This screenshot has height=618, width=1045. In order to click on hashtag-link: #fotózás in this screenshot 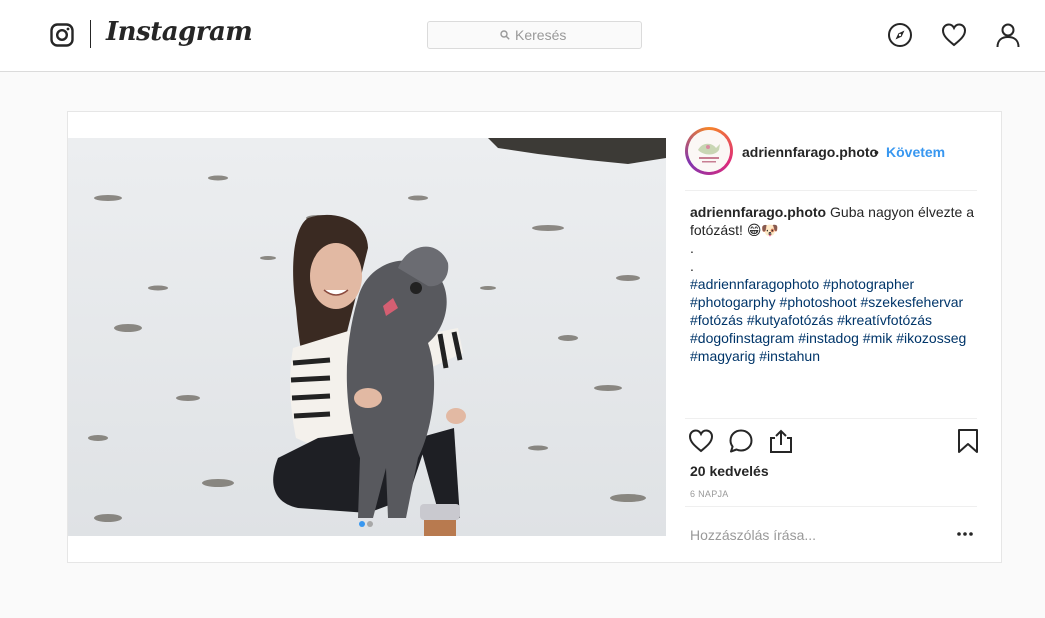, I will do `click(716, 320)`.